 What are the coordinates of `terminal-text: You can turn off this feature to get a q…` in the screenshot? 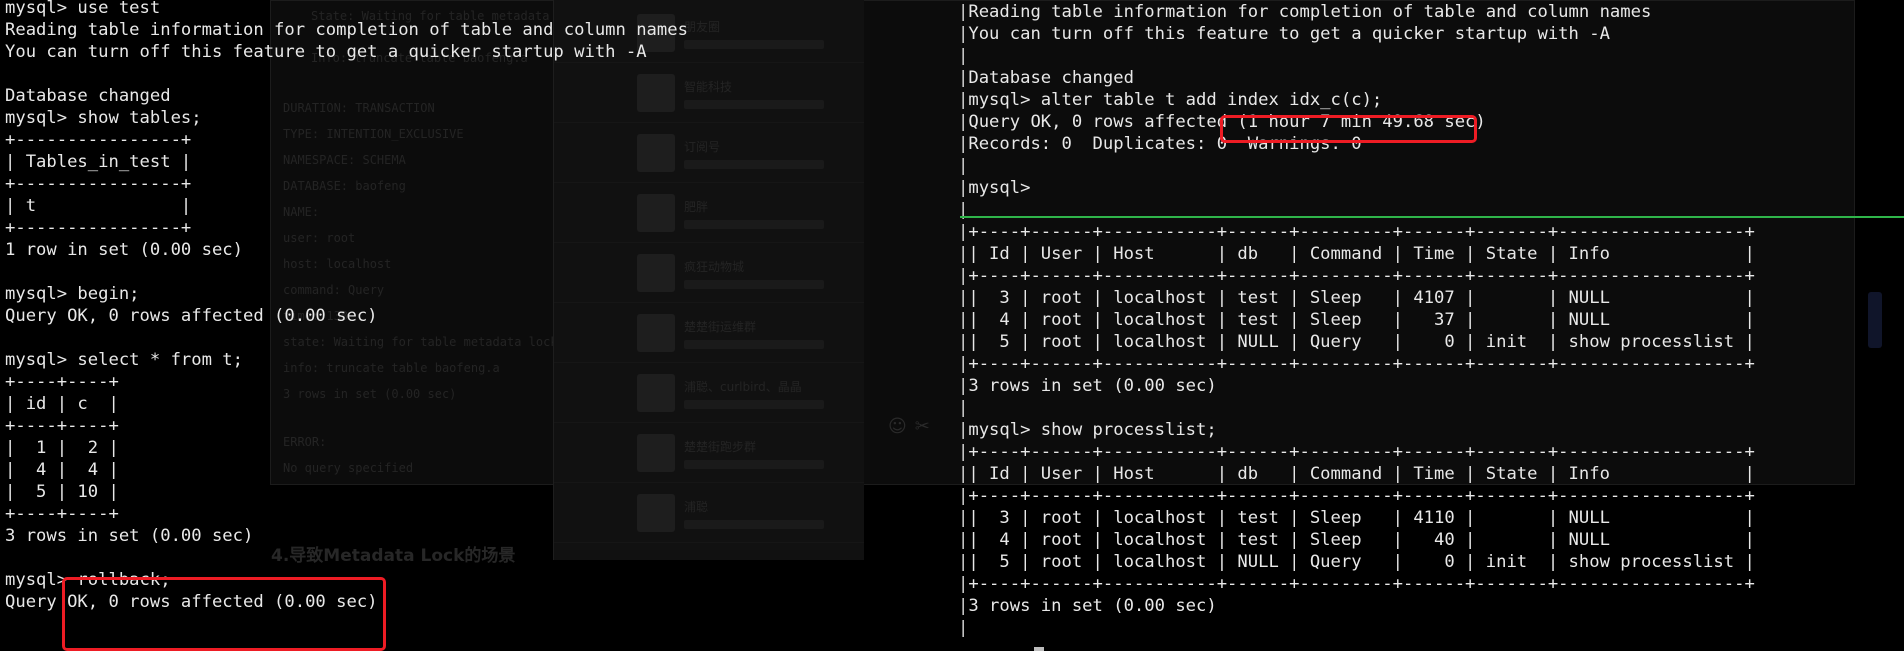 It's located at (1289, 34).